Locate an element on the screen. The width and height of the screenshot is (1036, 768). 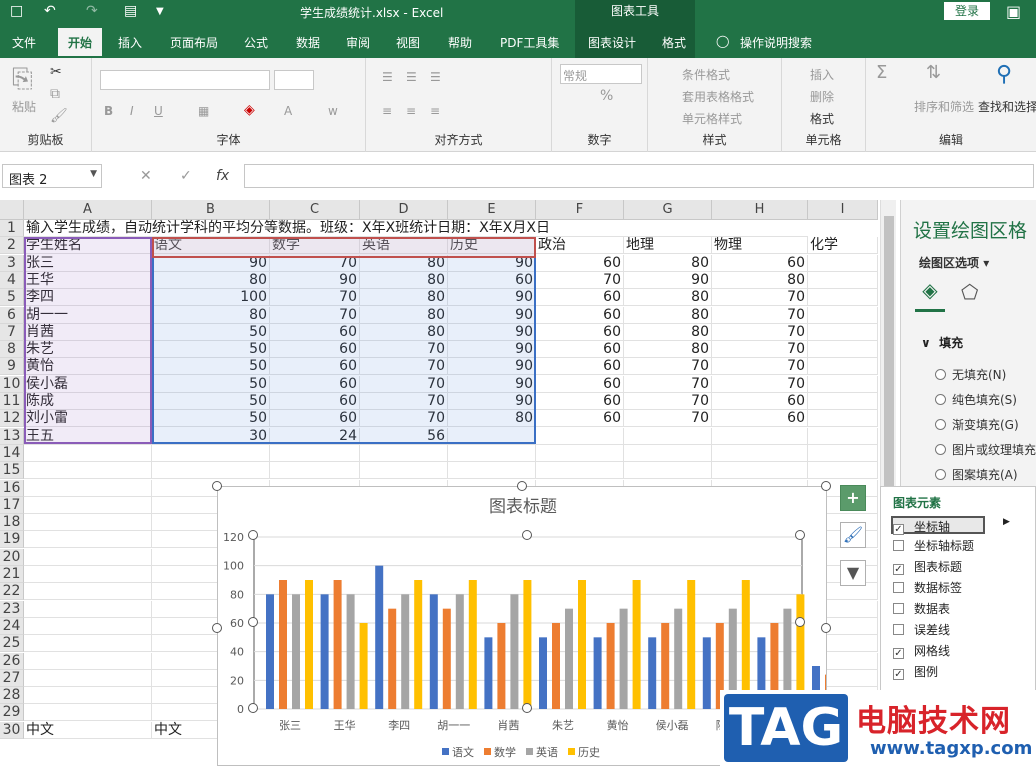
align-center-icon: ≡ is located at coordinates (411, 111).